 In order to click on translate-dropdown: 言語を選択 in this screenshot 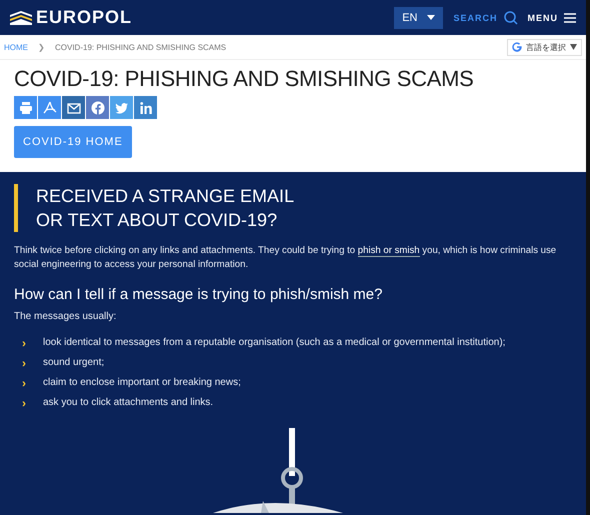, I will do `click(544, 47)`.